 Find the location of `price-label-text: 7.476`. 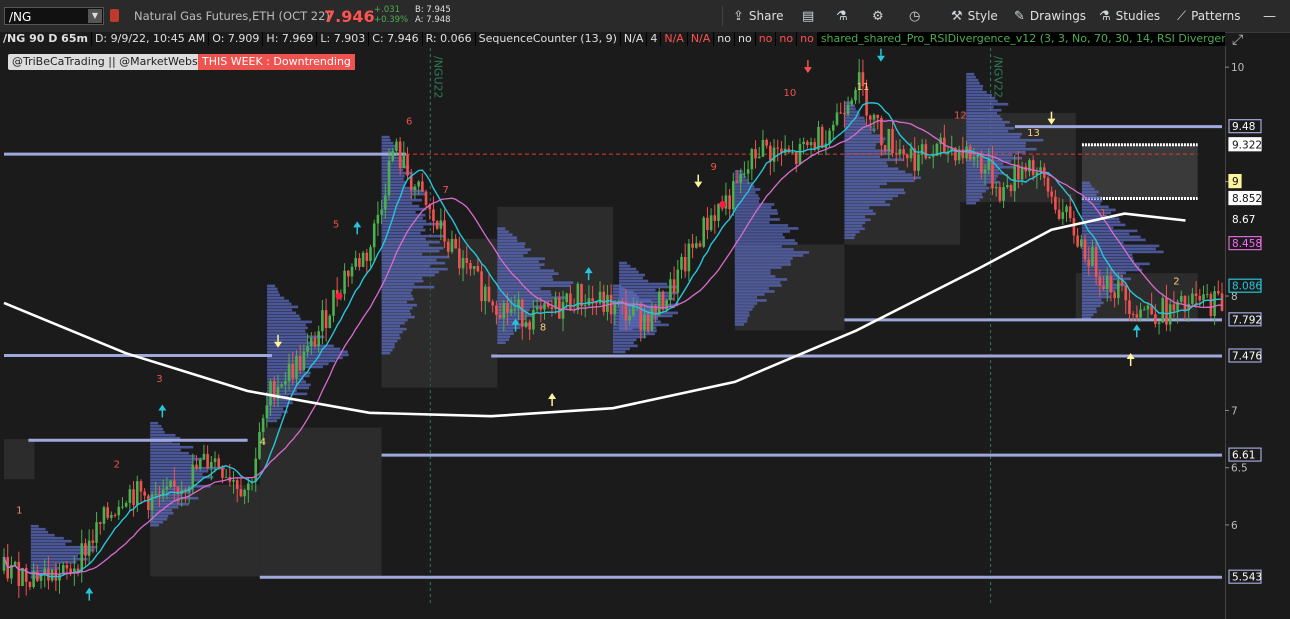

price-label-text: 7.476 is located at coordinates (1247, 356).